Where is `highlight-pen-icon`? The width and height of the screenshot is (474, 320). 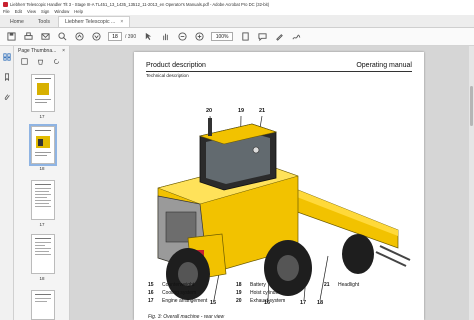
highlight-pen-icon is located at coordinates (279, 37).